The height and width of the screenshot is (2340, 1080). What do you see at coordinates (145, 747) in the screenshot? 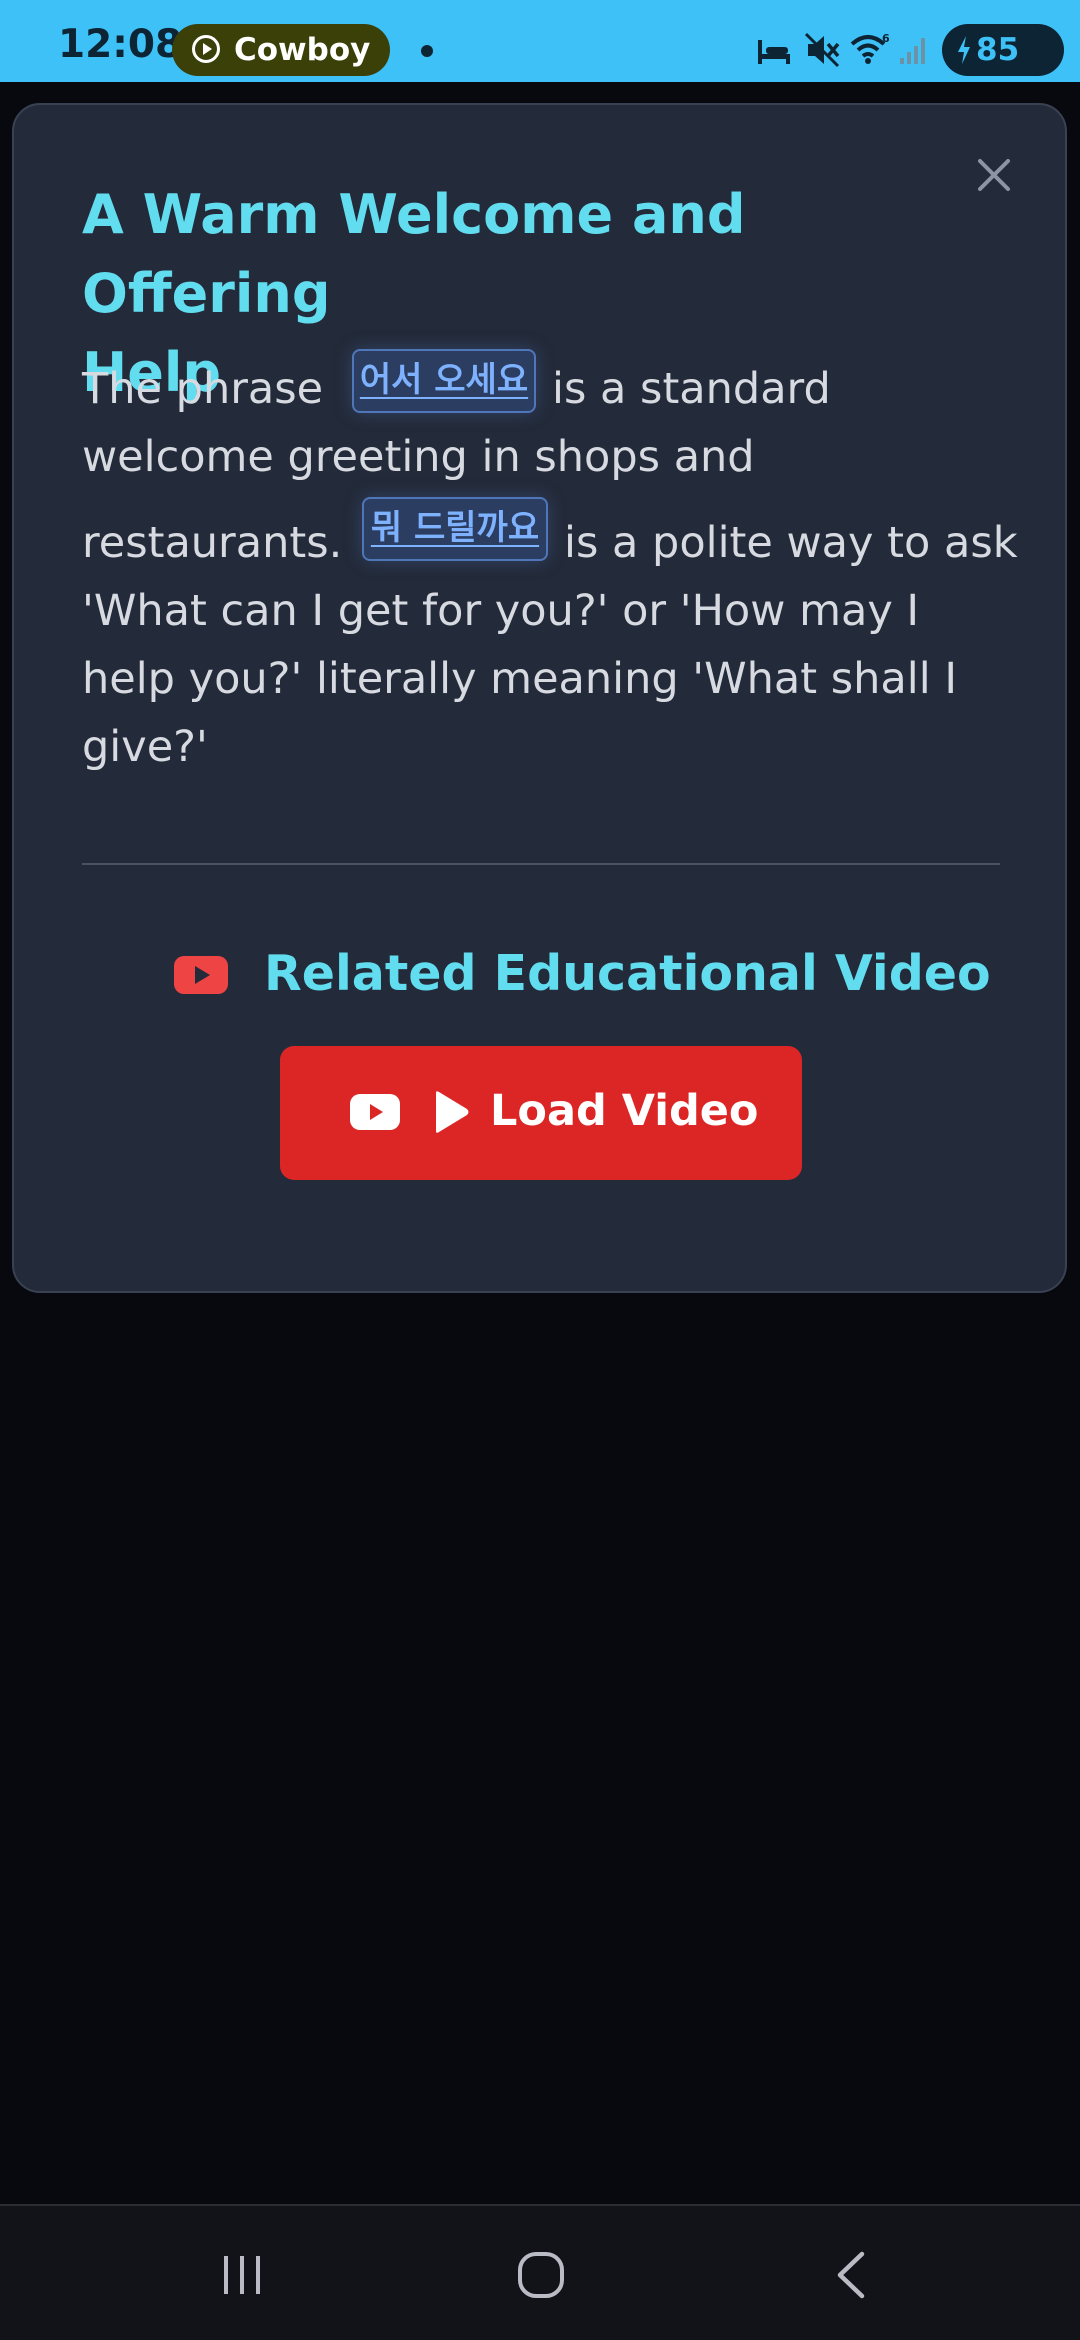
I see `text-segment: give?'` at bounding box center [145, 747].